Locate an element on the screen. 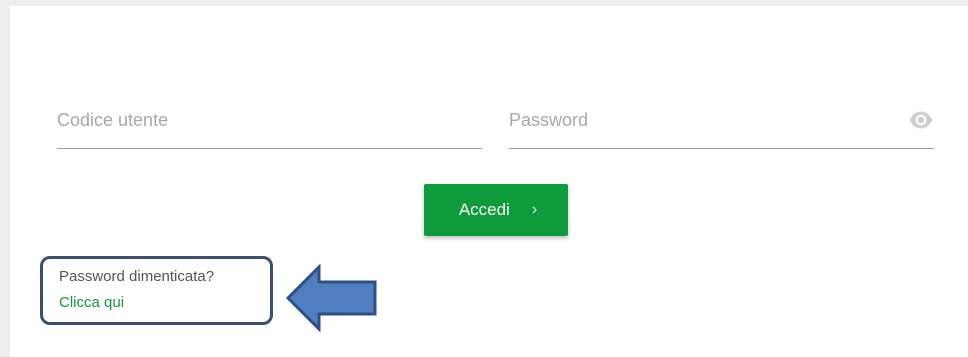 The width and height of the screenshot is (968, 357). login-button: Accedi › is located at coordinates (496, 210).